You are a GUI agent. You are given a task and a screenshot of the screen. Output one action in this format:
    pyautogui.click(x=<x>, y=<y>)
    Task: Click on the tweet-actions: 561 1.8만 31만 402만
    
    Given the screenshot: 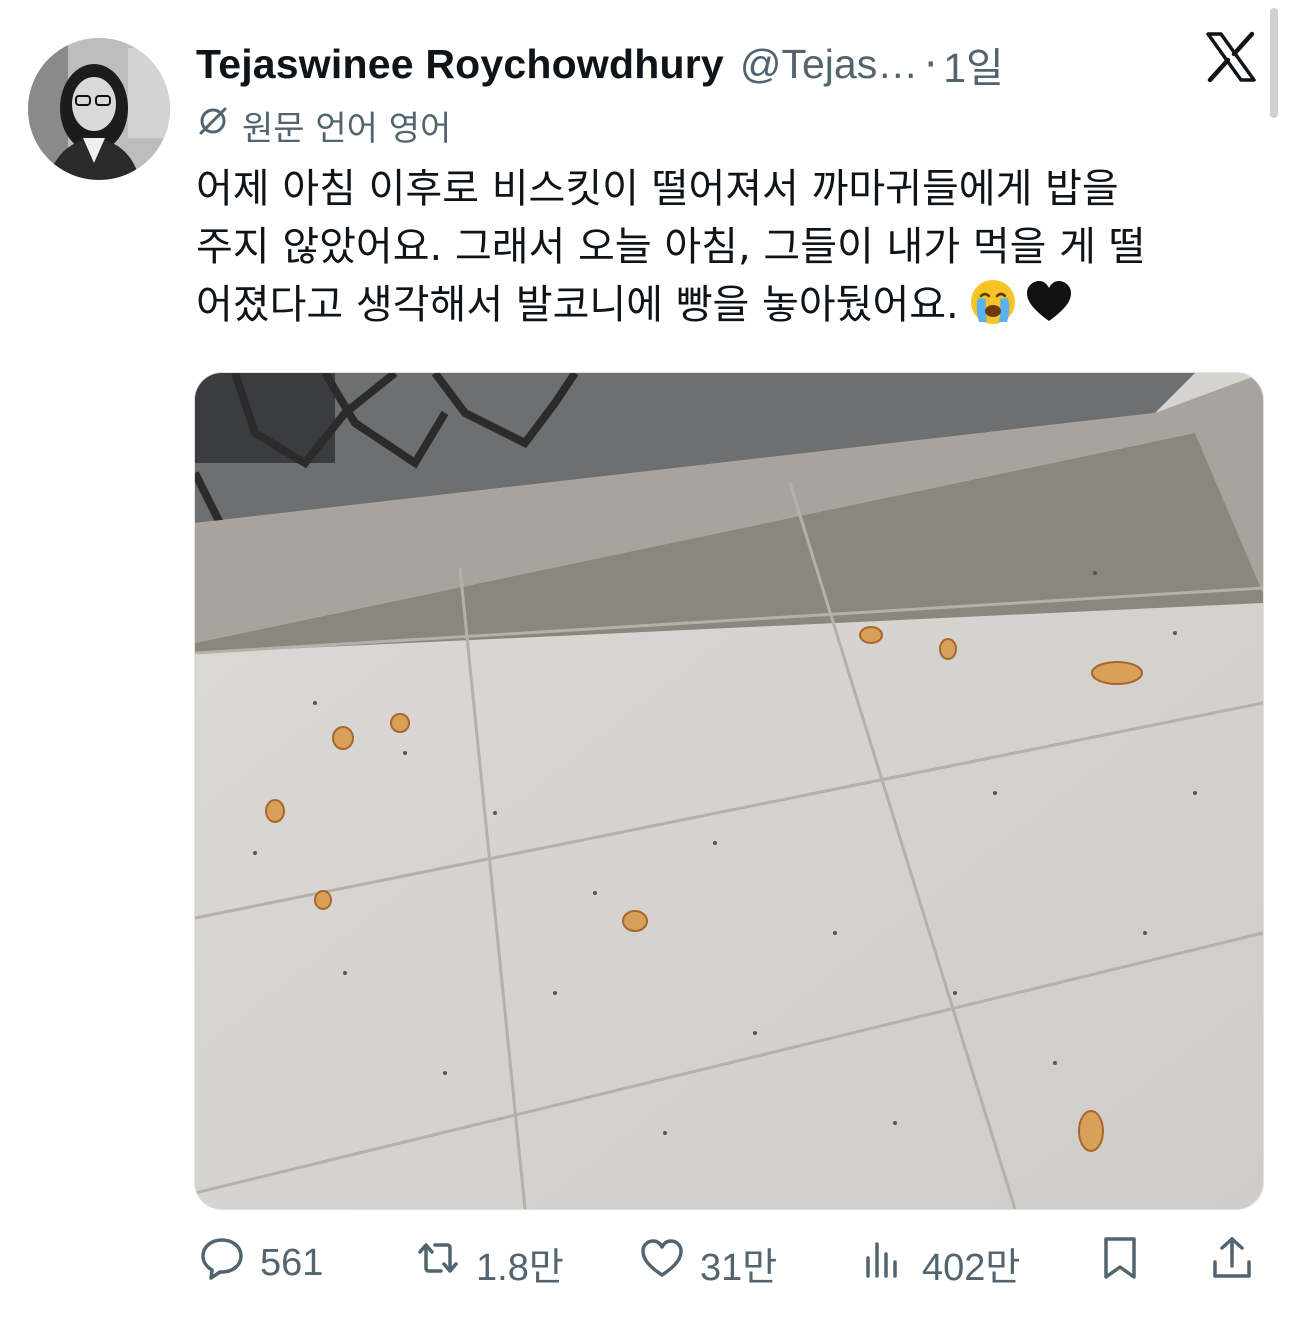 What is the action you would take?
    pyautogui.click(x=728, y=1263)
    